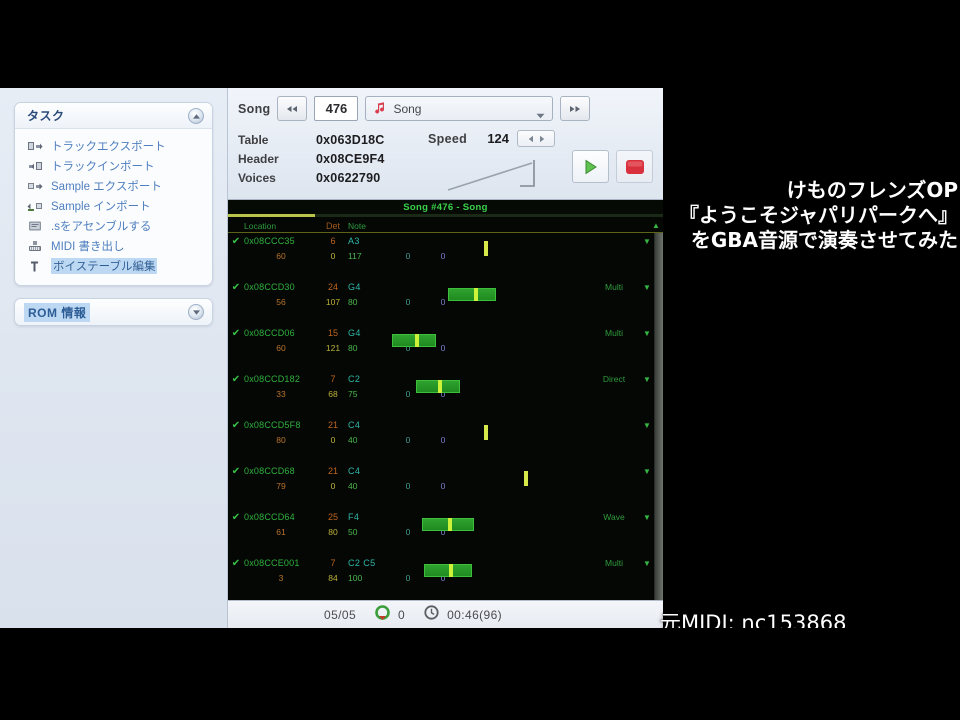 This screenshot has width=960, height=720. I want to click on spinner-left-right-icon, so click(536, 138).